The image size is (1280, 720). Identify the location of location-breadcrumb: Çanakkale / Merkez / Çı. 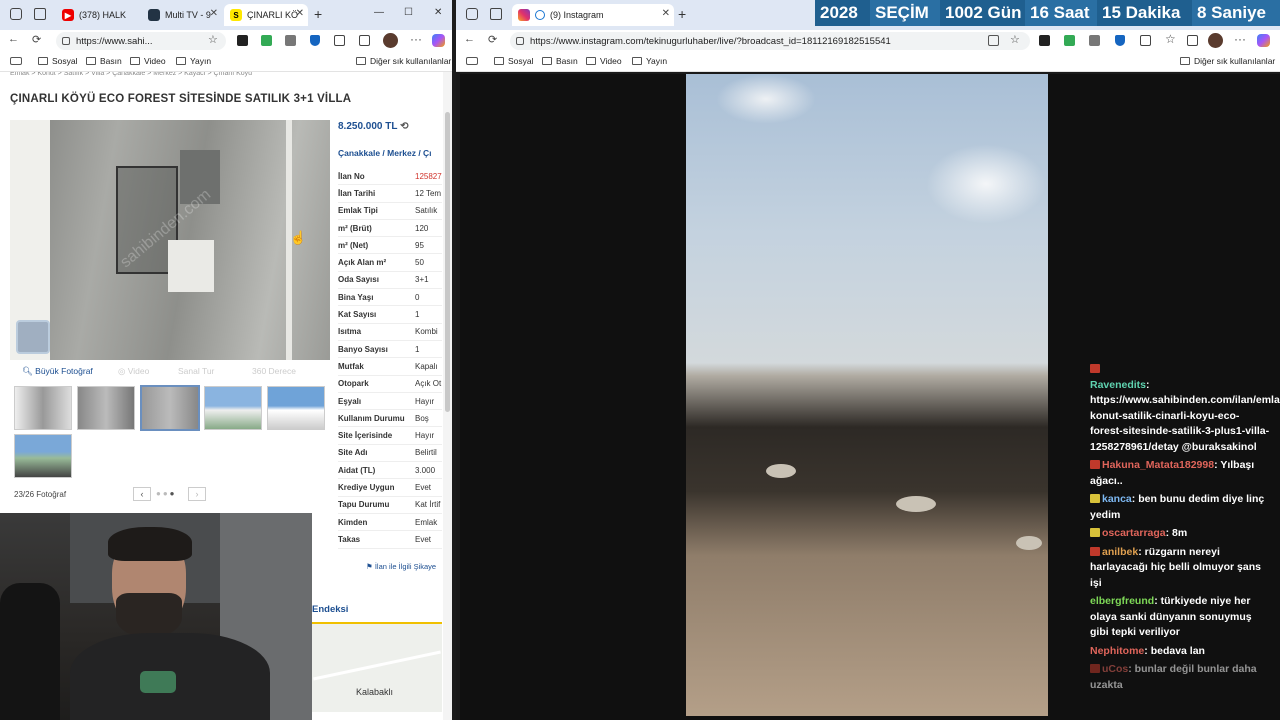
(385, 153).